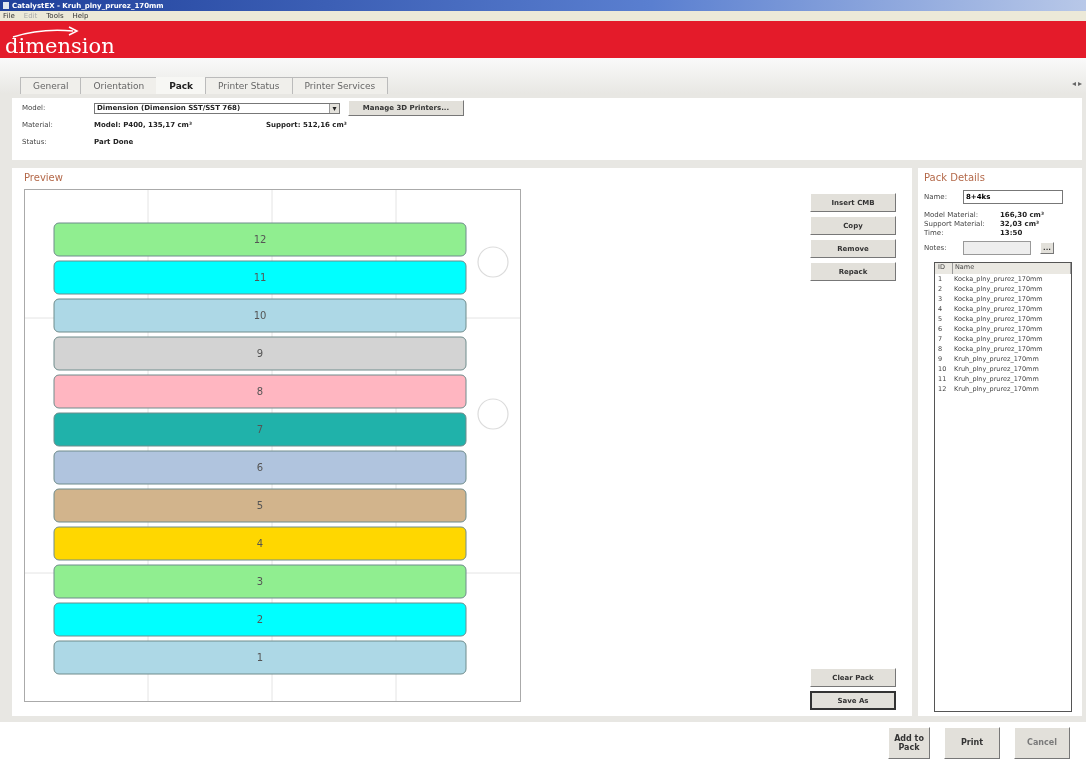 The image size is (1086, 763). I want to click on tab: Printer Status, so click(249, 85).